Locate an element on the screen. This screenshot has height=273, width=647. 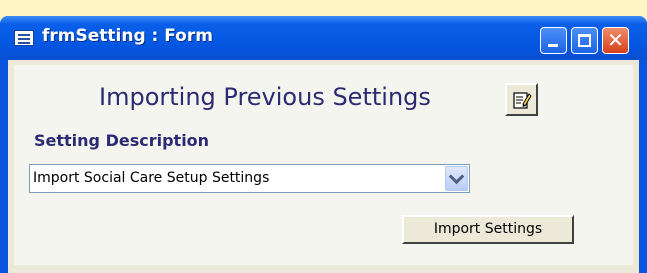
chevron-down-icon is located at coordinates (456, 176).